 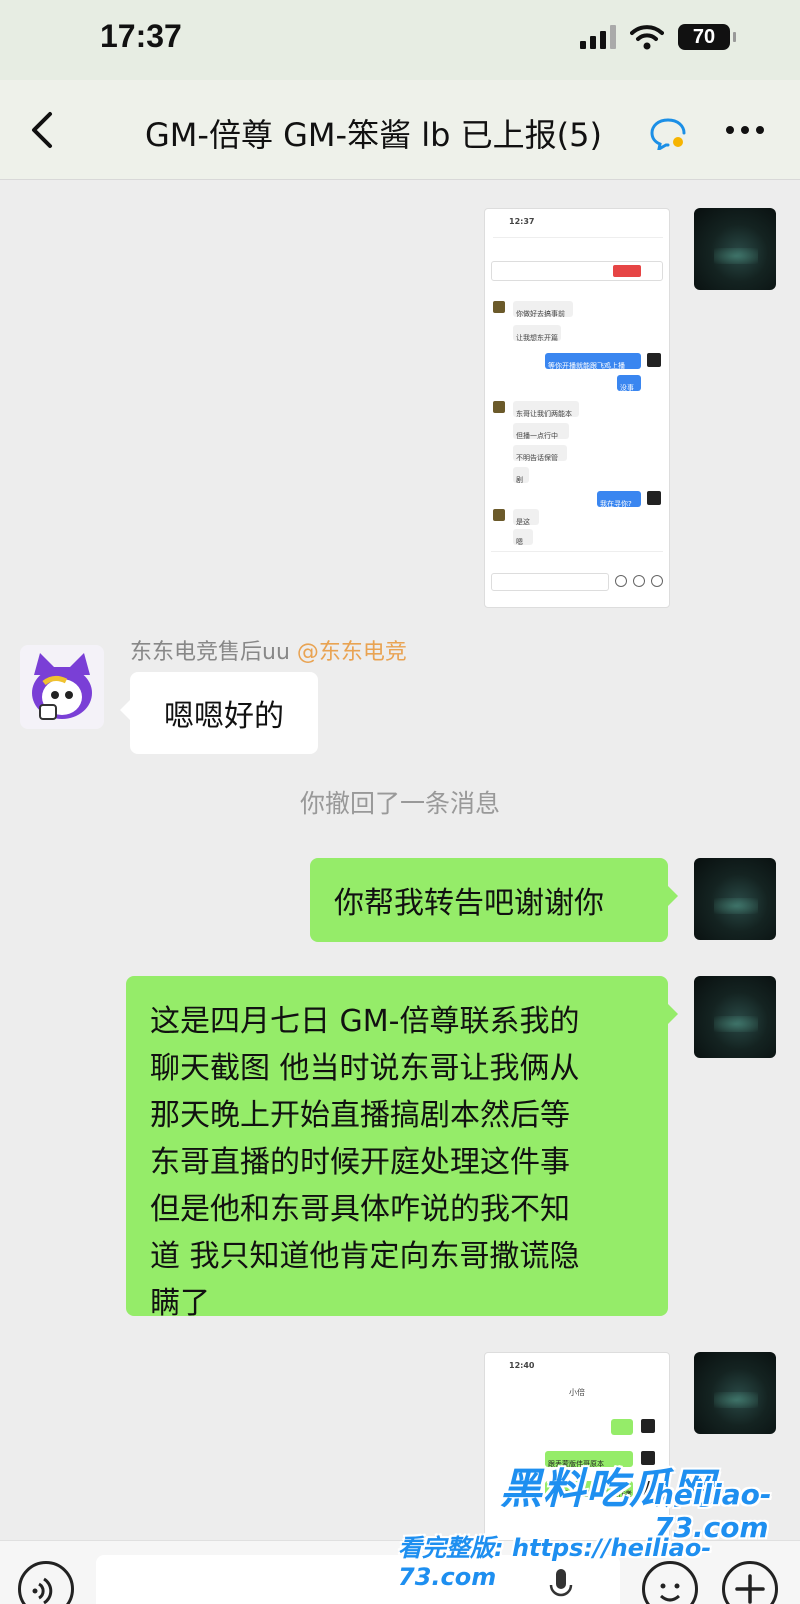 I want to click on message-text: 你帮我转告吧谢谢你, so click(x=469, y=903).